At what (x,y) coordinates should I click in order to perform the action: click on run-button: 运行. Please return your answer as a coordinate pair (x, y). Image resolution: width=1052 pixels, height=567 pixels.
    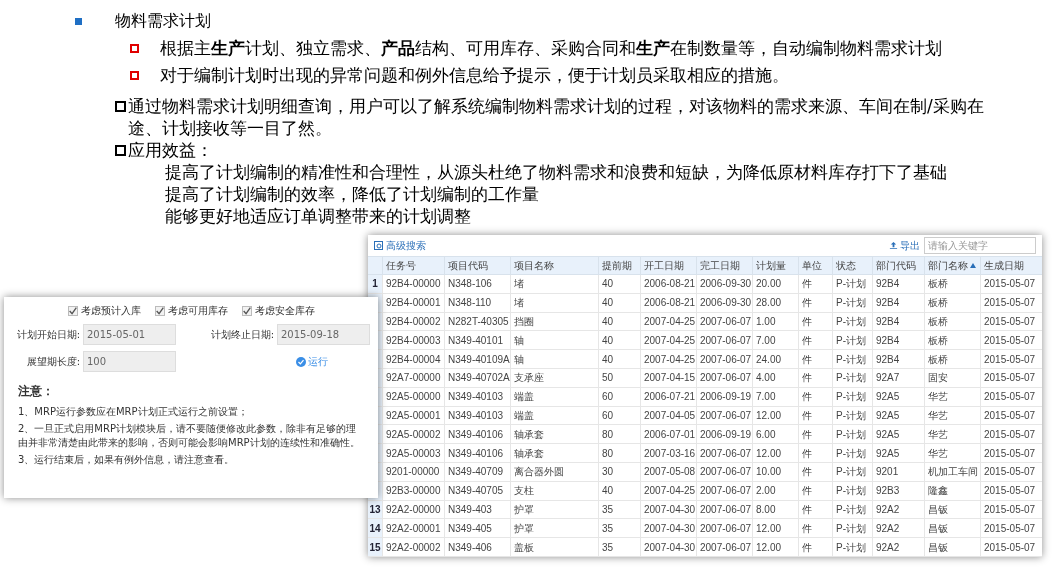
    Looking at the image, I should click on (312, 361).